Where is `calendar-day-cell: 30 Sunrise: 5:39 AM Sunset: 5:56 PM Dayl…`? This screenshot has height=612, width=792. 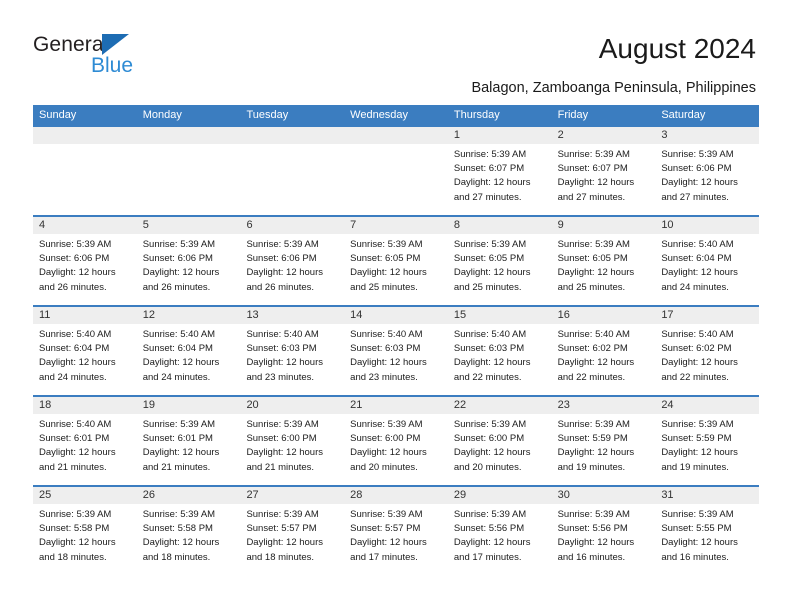
calendar-day-cell: 30 Sunrise: 5:39 AM Sunset: 5:56 PM Dayl… is located at coordinates (603, 531).